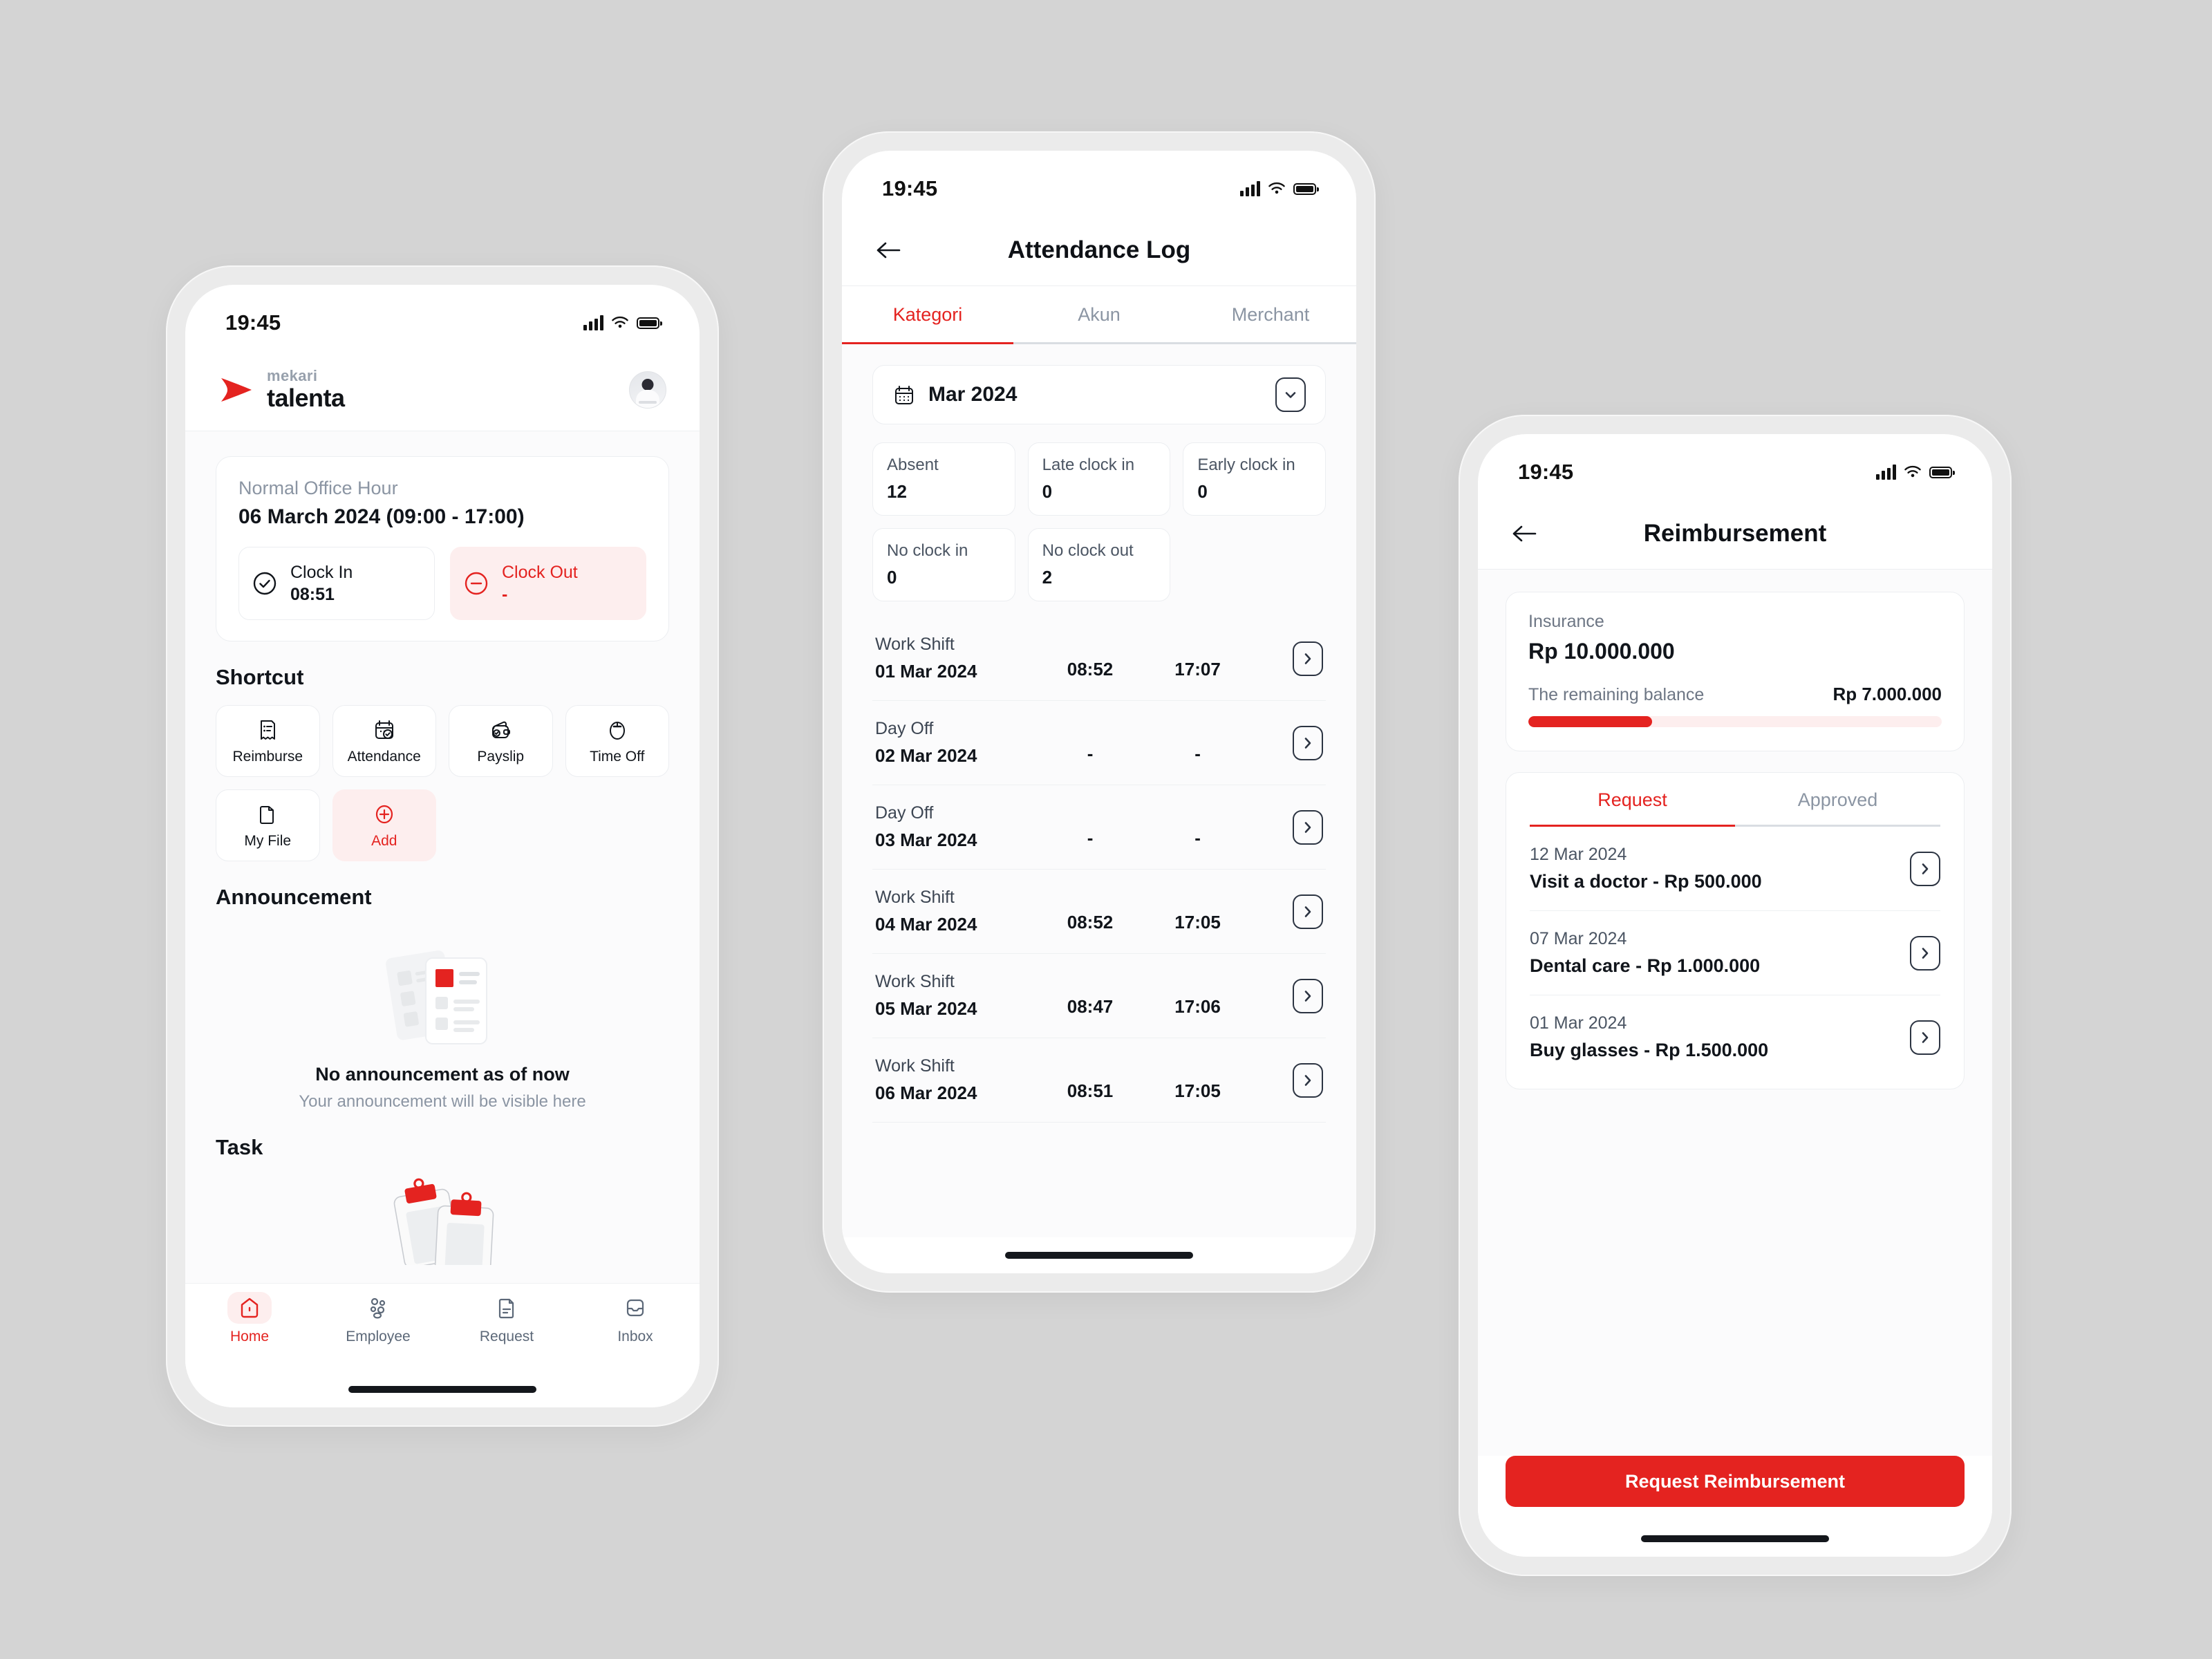 Image resolution: width=2212 pixels, height=1659 pixels. What do you see at coordinates (1837, 800) in the screenshot?
I see `tab-approved: Approved` at bounding box center [1837, 800].